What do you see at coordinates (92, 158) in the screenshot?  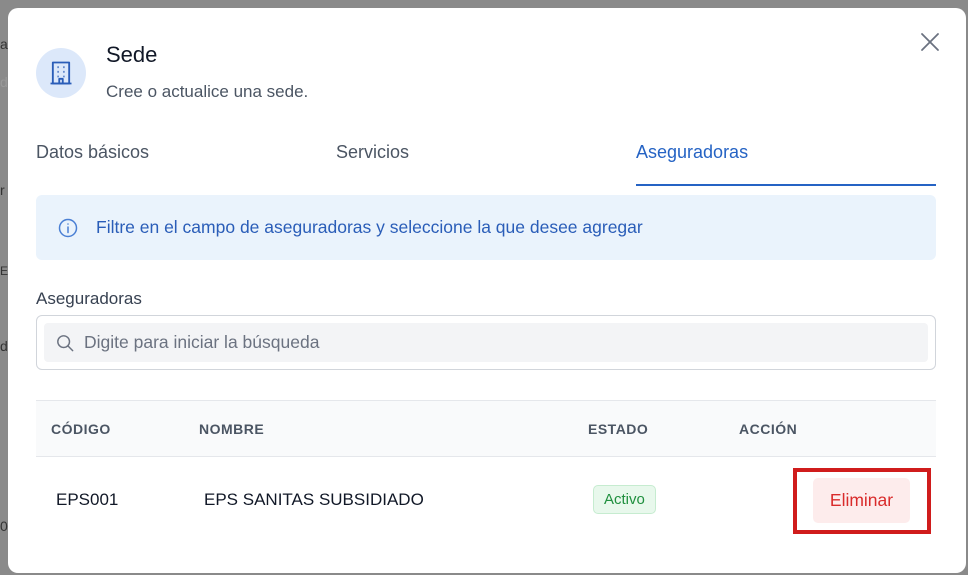 I see `tab-datos-basicos: Datos básicos` at bounding box center [92, 158].